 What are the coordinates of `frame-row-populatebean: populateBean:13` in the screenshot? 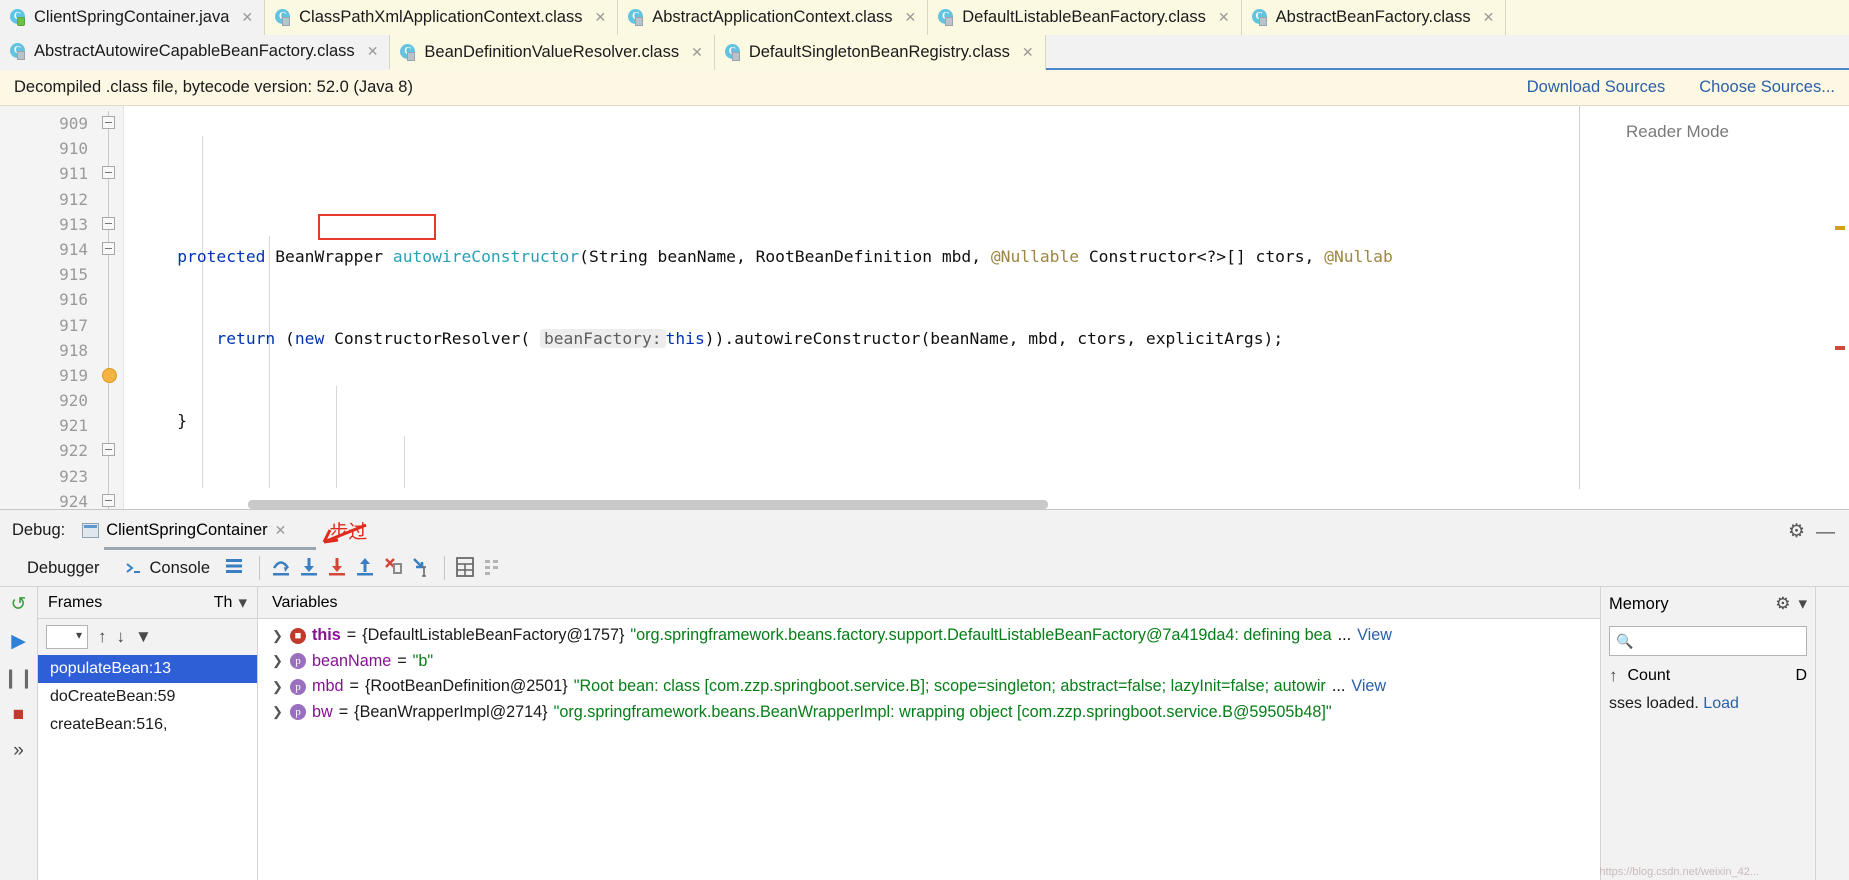 It's located at (147, 669).